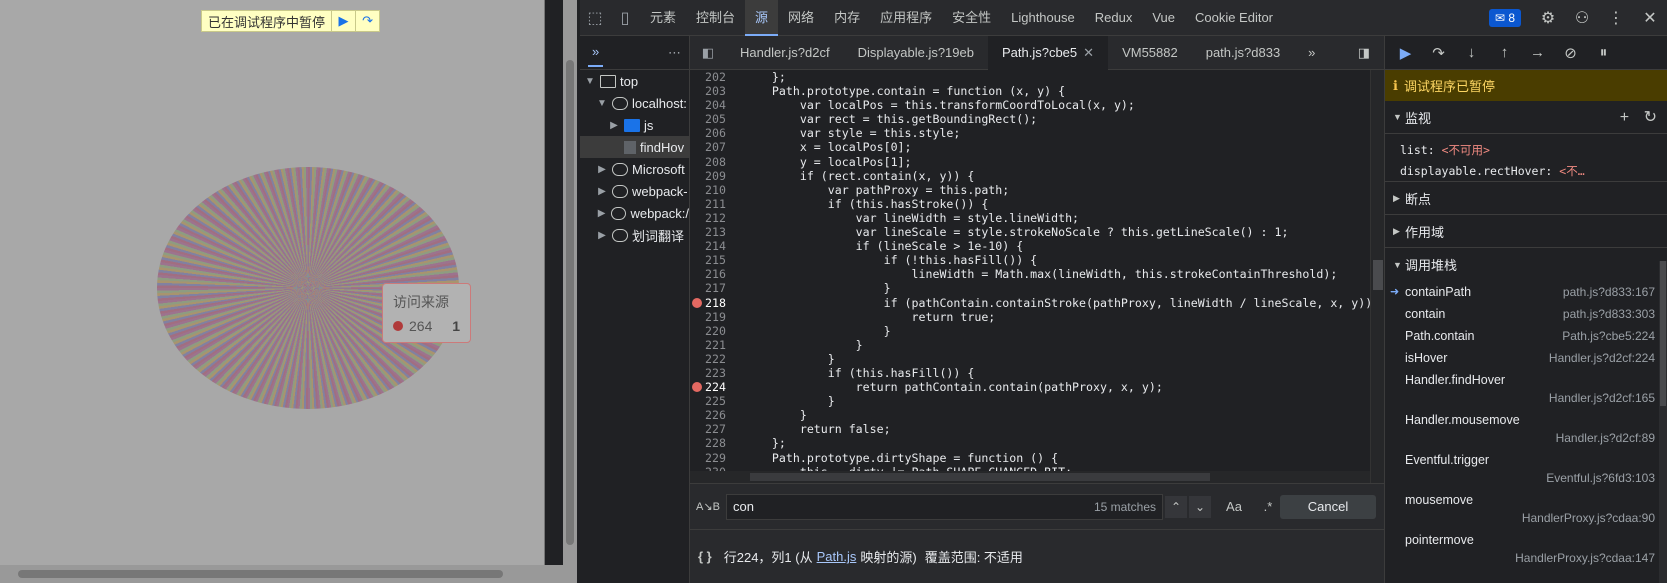  What do you see at coordinates (1471, 52) in the screenshot?
I see `step-into-icon: ↓` at bounding box center [1471, 52].